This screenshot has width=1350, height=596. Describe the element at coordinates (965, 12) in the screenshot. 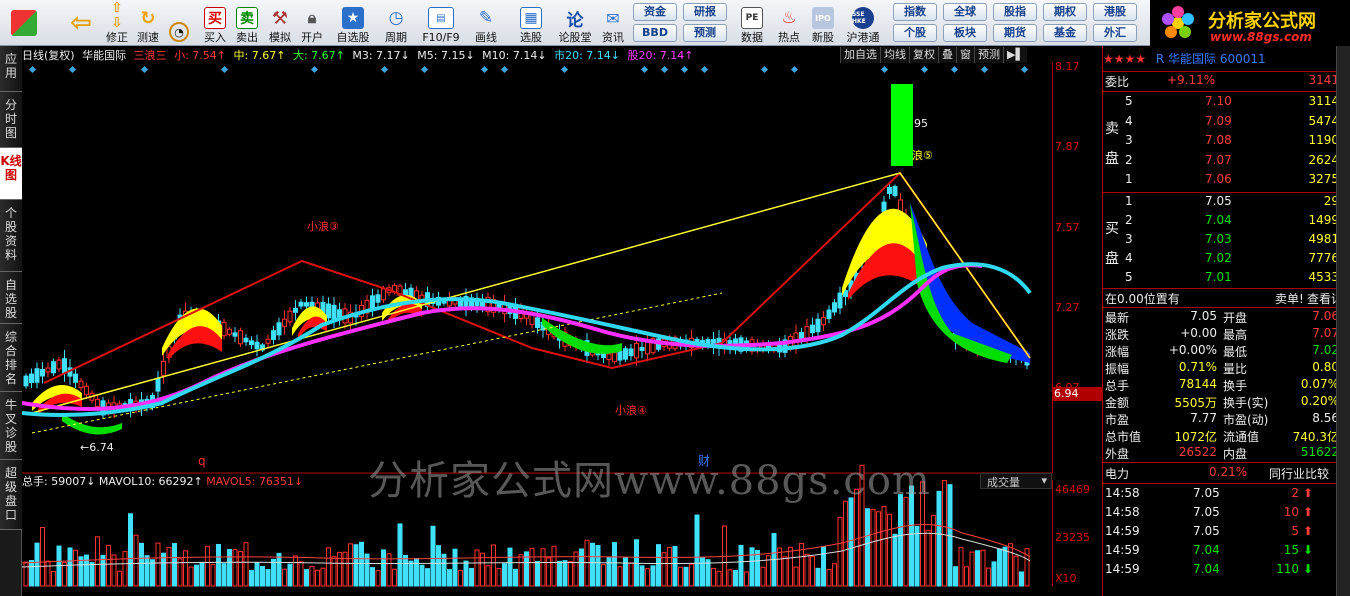

I see `grid-btn-global: 全球` at that location.